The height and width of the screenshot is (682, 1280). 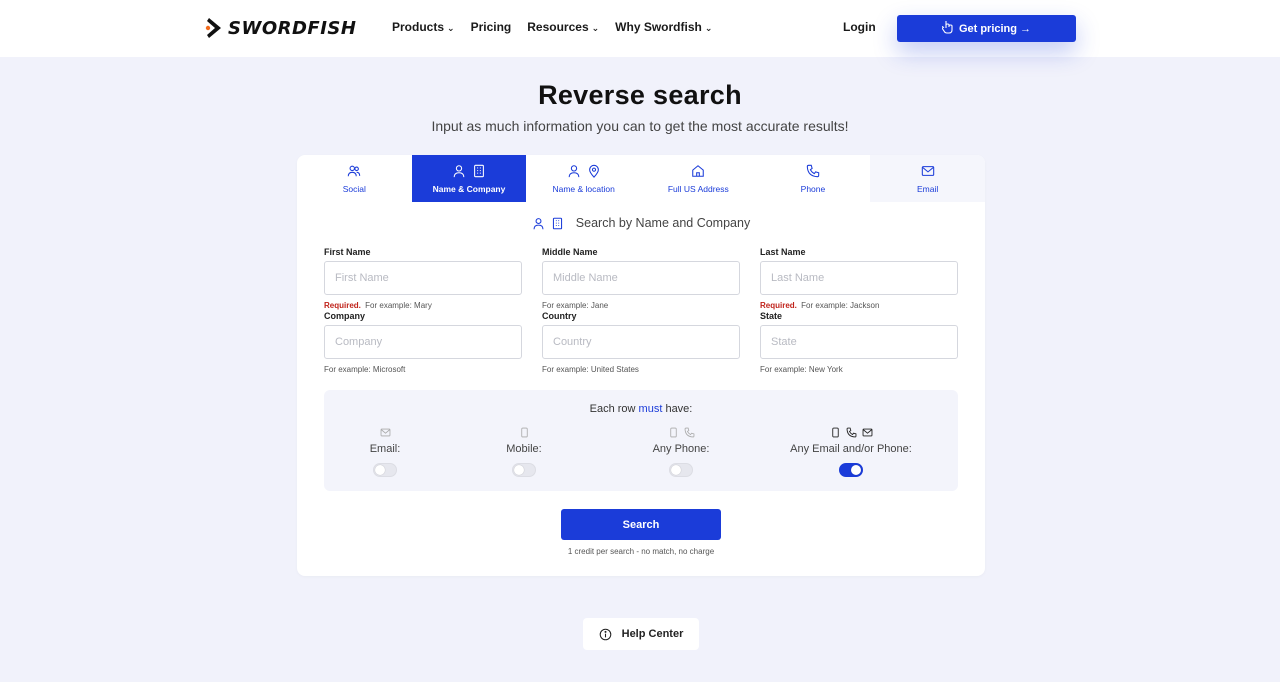 I want to click on first-name-field-group: First Name Required. For example: Mary, so click(x=423, y=278).